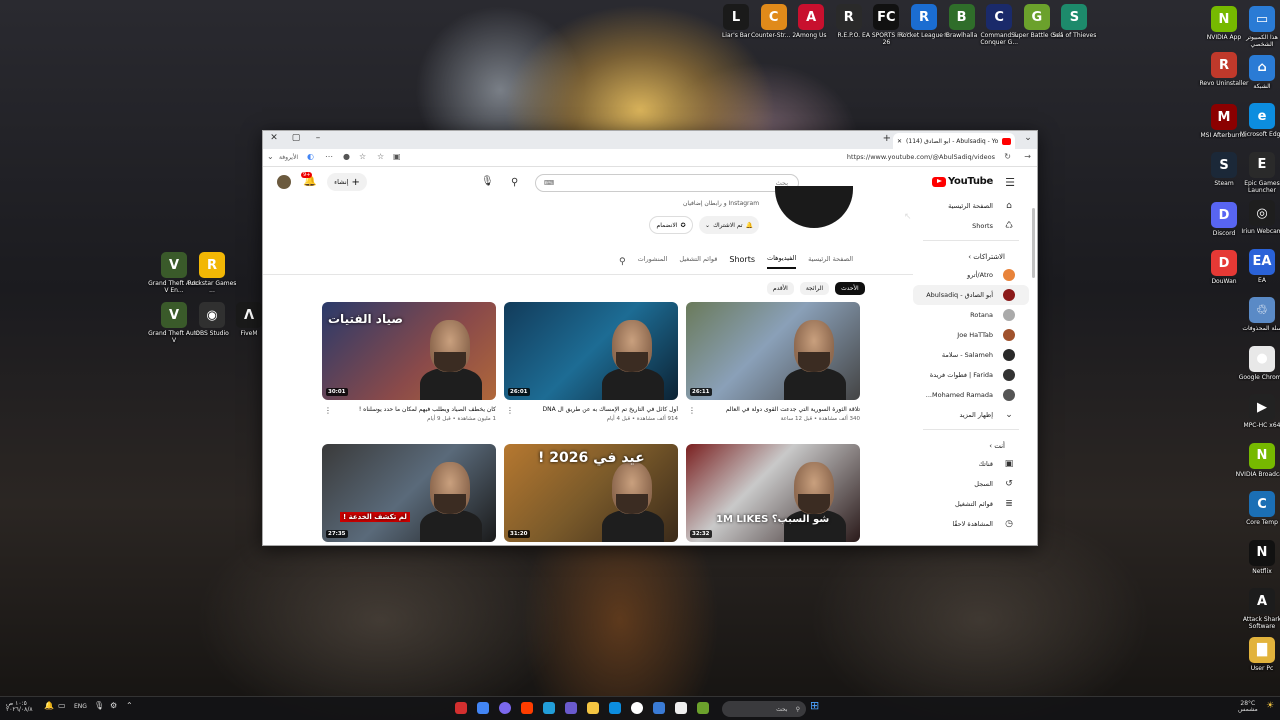 The width and height of the screenshot is (1280, 720). Describe the element at coordinates (622, 262) in the screenshot. I see `channel-search-icon: ⚲` at that location.